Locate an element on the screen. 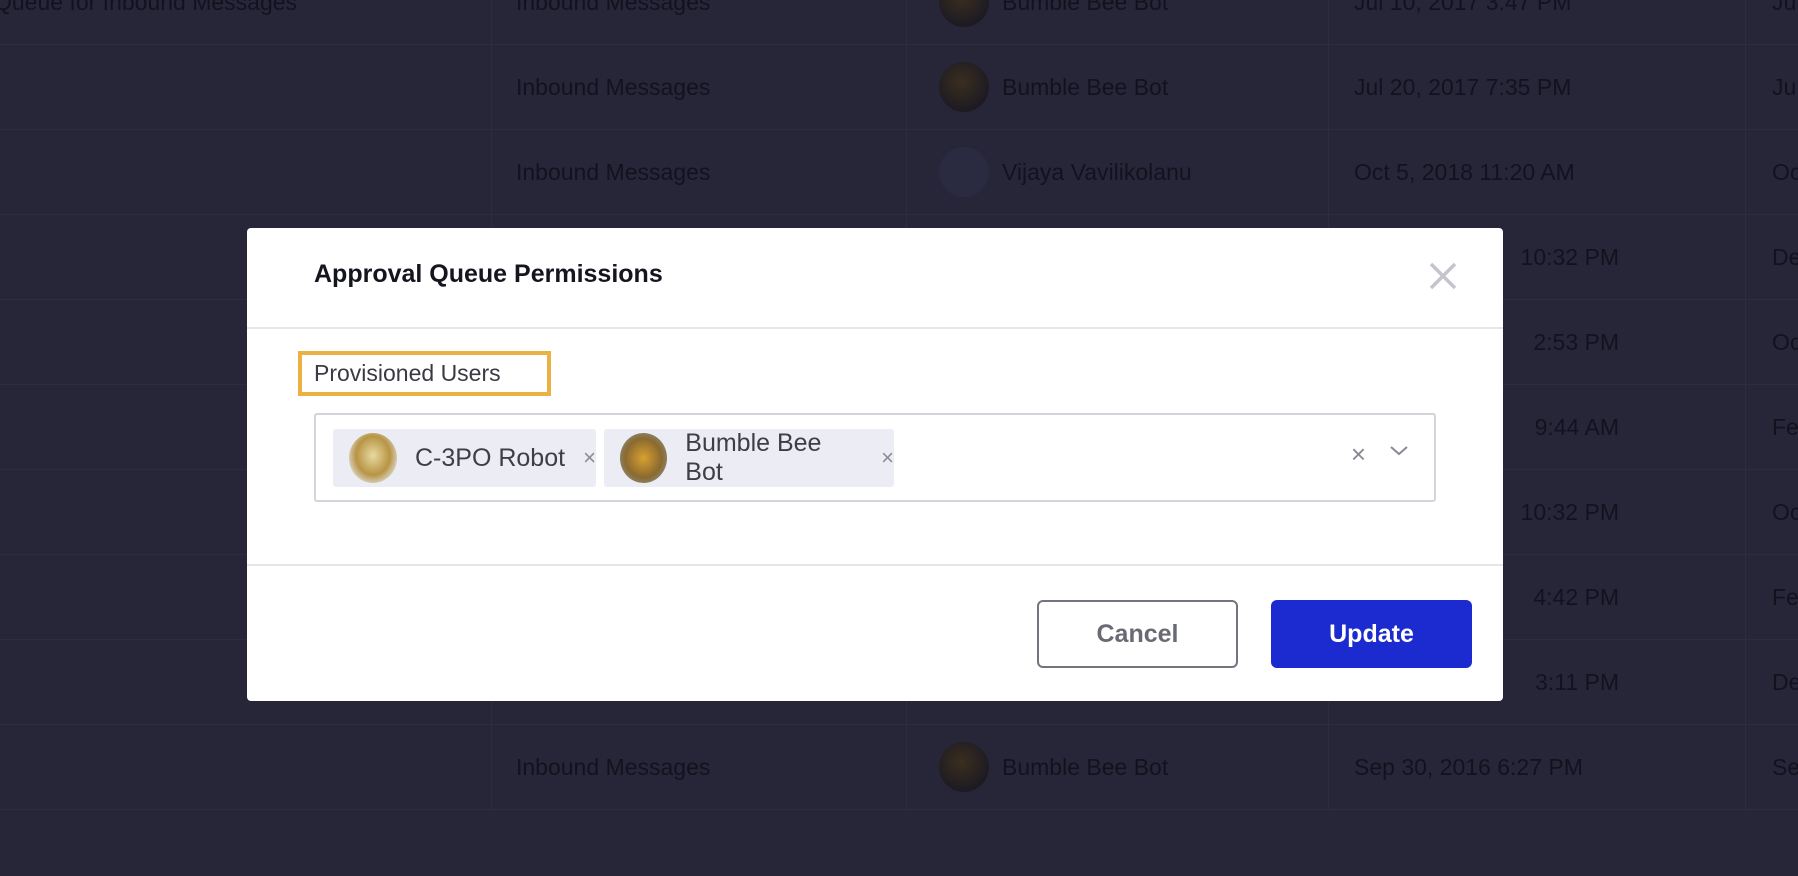 This screenshot has height=876, width=1798. dialog-title: Approval Queue Permissions is located at coordinates (488, 274).